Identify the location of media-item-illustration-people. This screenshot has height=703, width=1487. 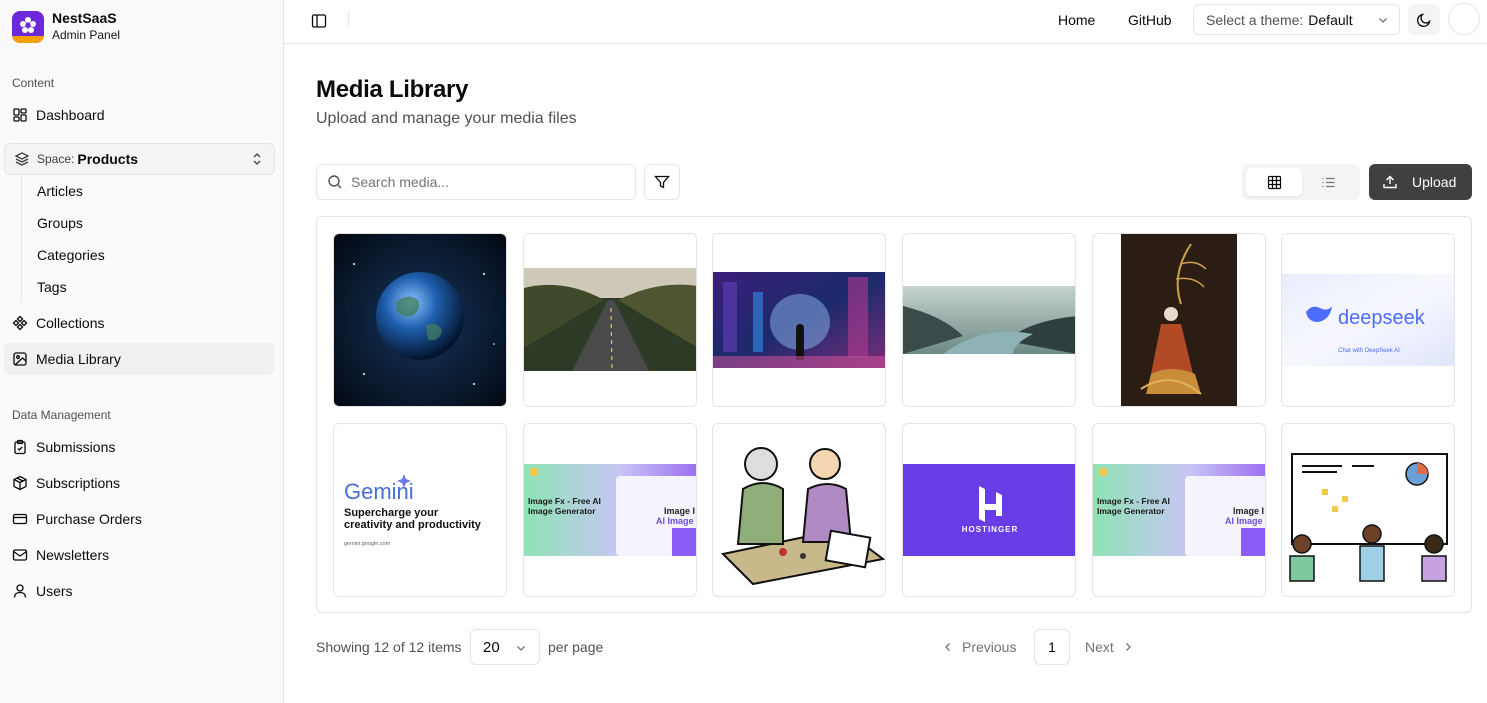
(799, 510).